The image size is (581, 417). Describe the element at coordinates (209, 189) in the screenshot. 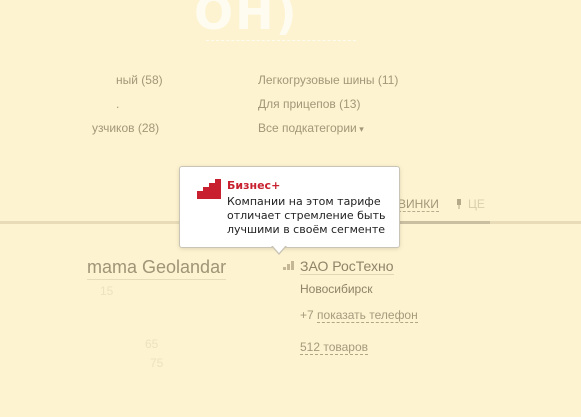

I see `business-plus-steps-icon` at that location.